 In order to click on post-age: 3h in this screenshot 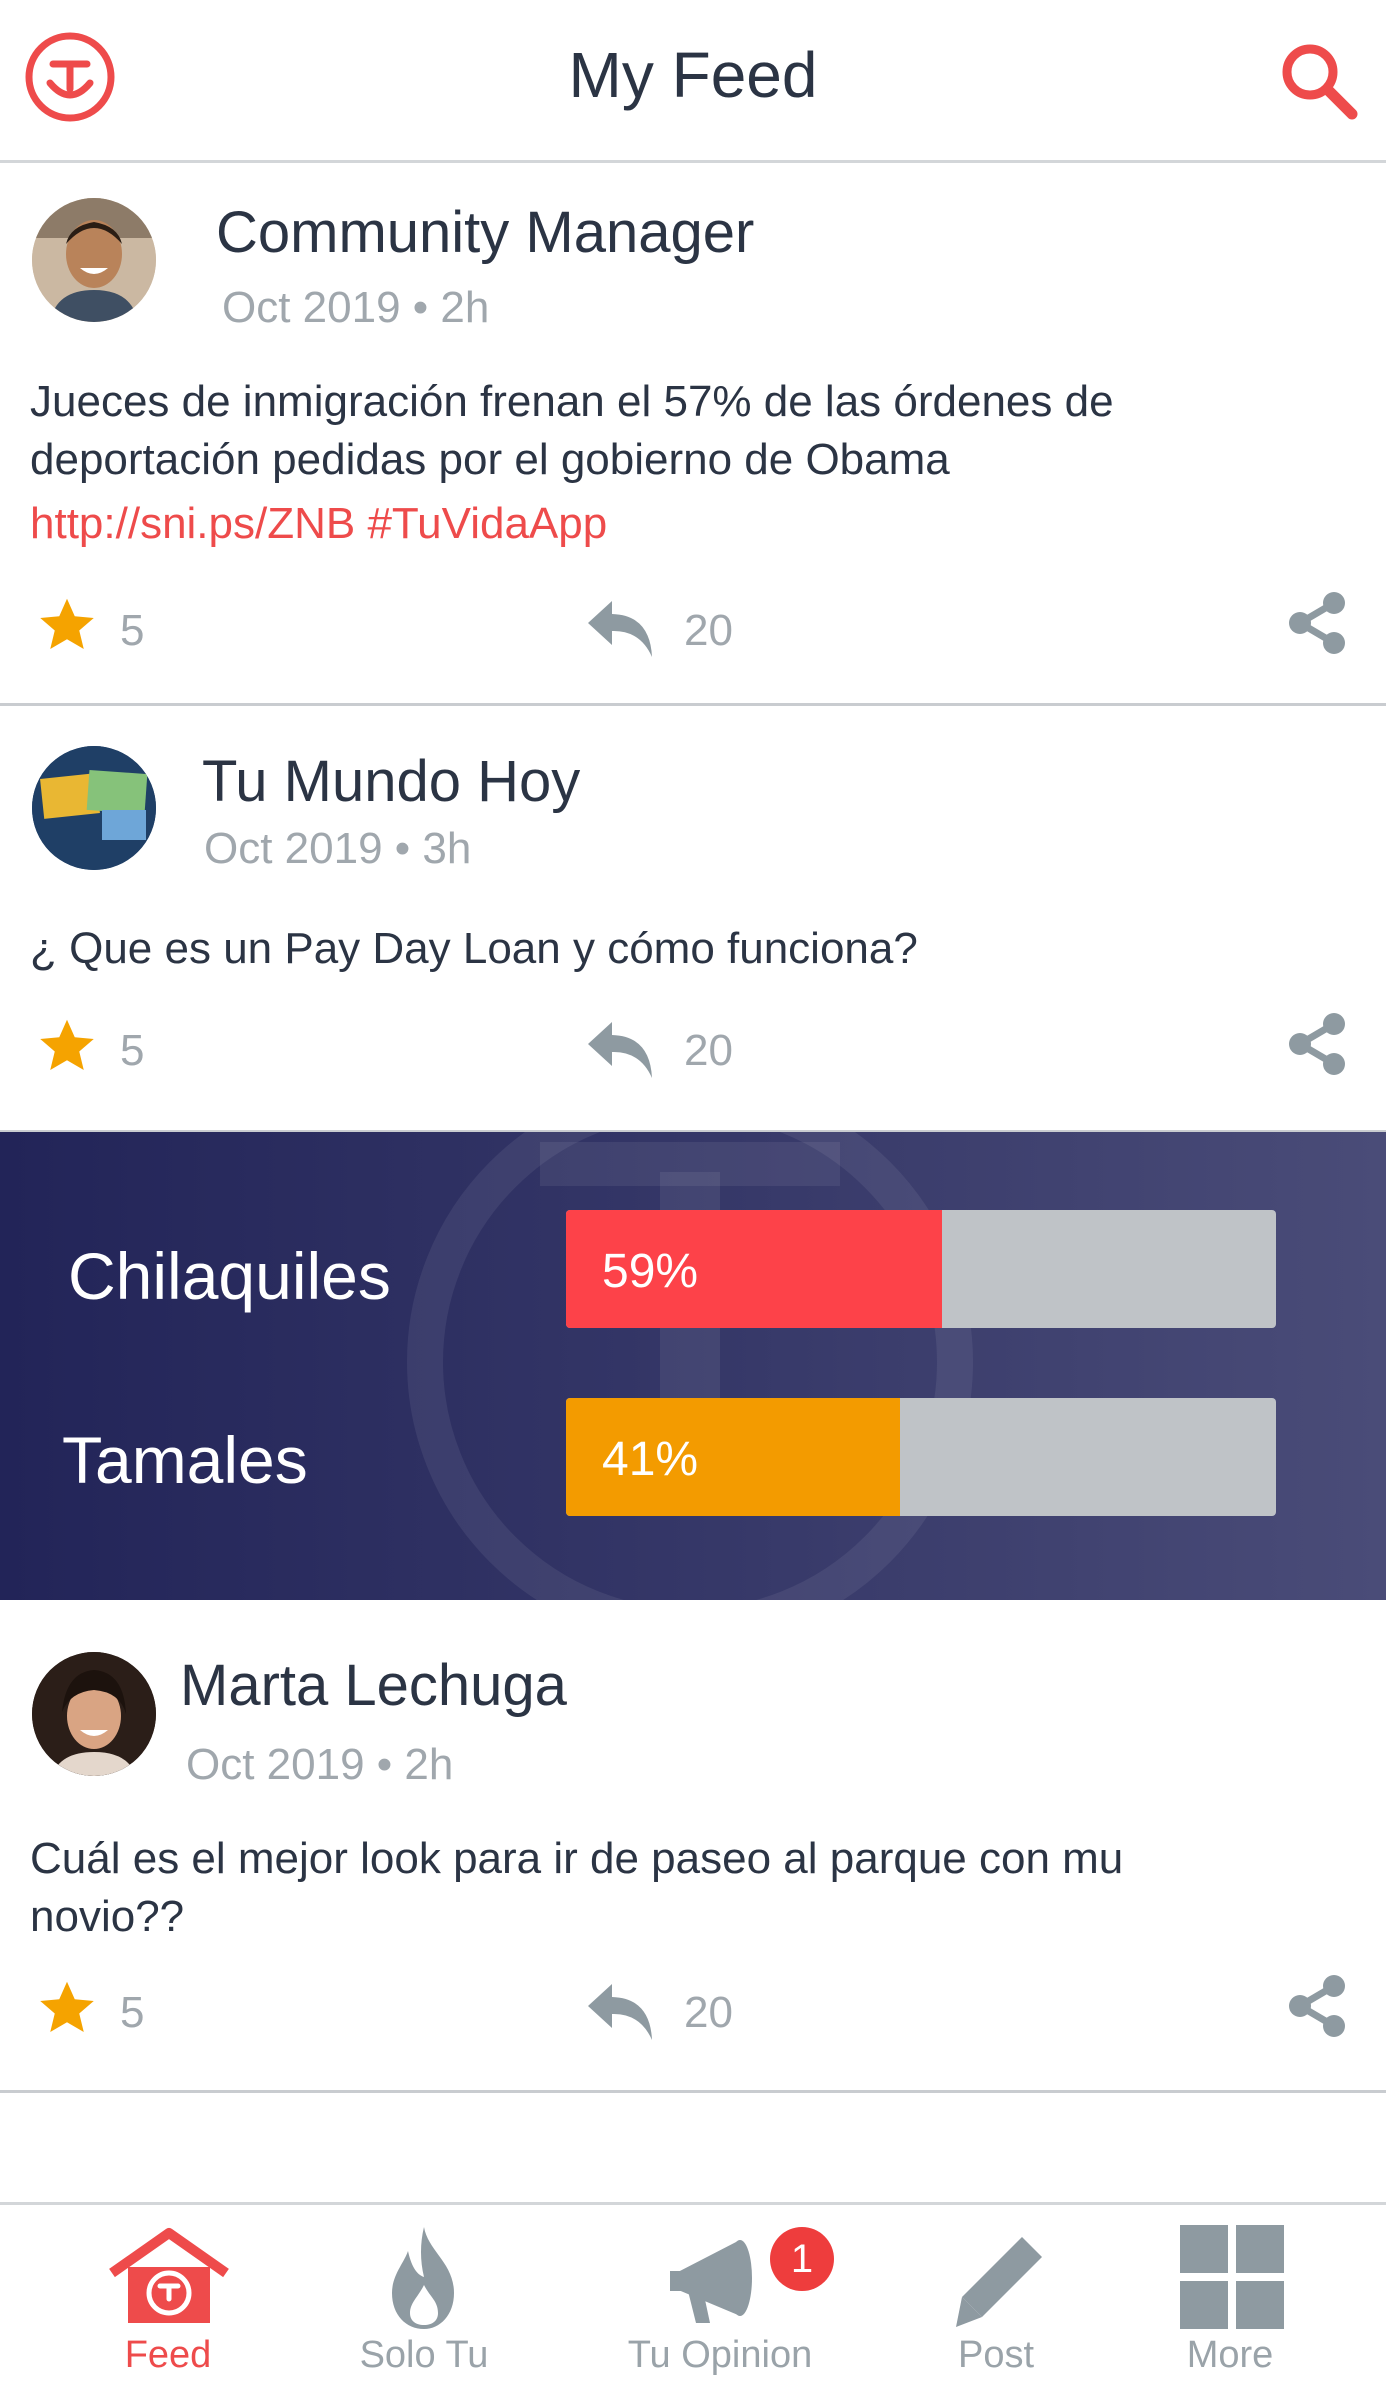, I will do `click(447, 848)`.